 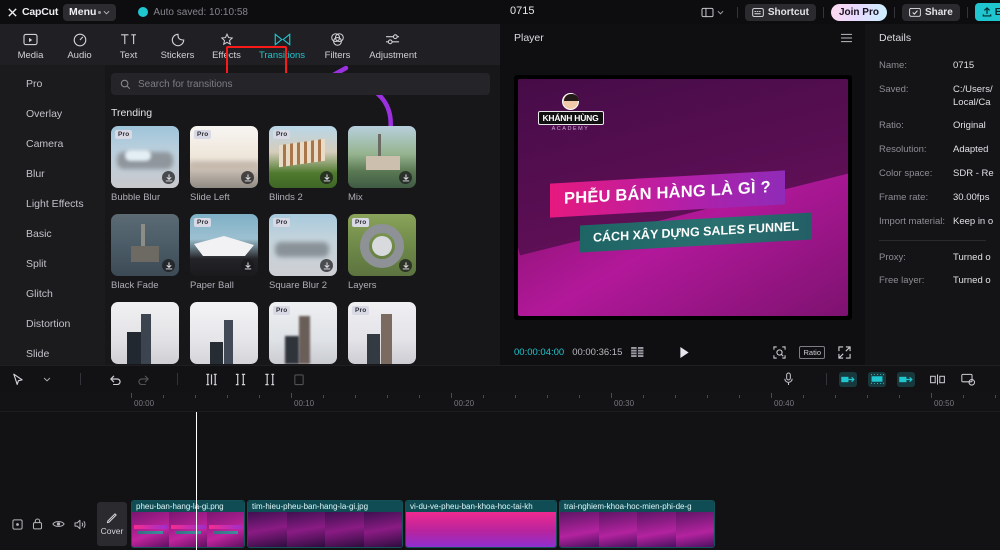 What do you see at coordinates (52, 234) in the screenshot?
I see `category-basic: Basic` at bounding box center [52, 234].